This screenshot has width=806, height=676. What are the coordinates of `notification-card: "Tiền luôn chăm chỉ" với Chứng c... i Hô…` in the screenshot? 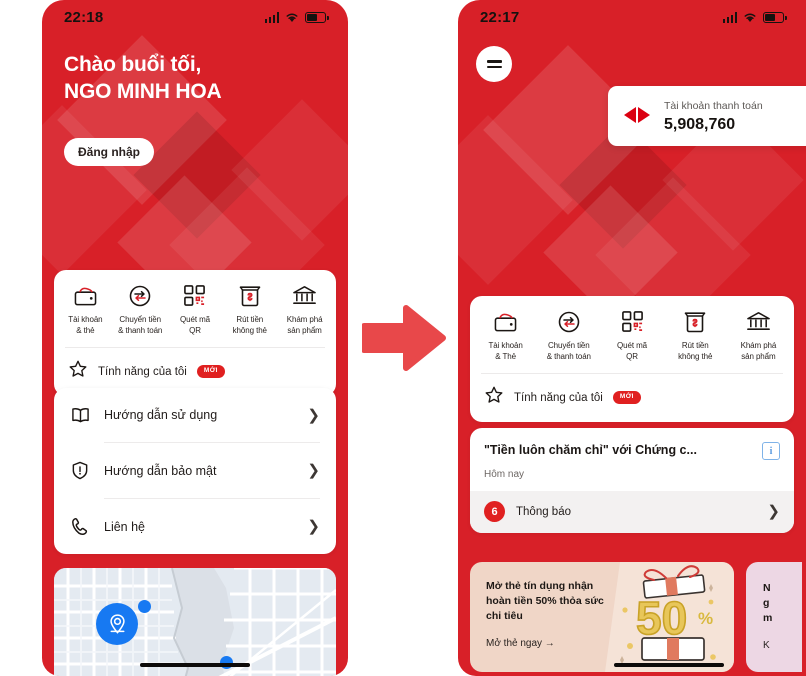 It's located at (632, 480).